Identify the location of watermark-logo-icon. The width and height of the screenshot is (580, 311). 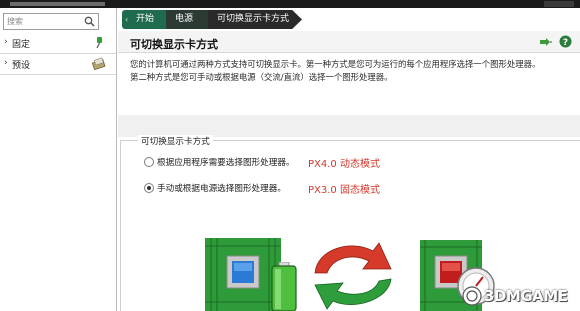
(472, 296).